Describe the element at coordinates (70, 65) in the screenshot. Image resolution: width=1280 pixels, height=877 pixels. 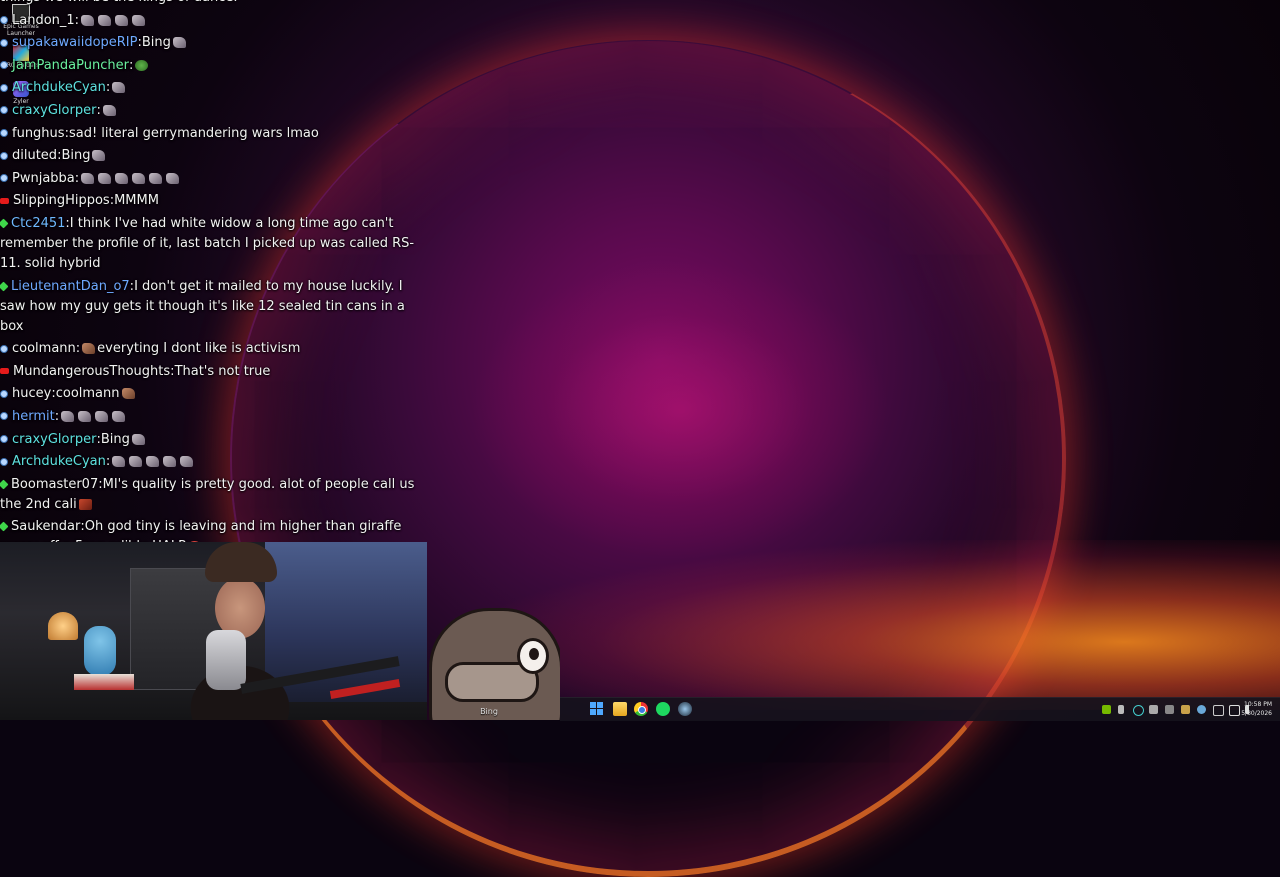
I see `chat-username: JamPandaPuncher` at that location.